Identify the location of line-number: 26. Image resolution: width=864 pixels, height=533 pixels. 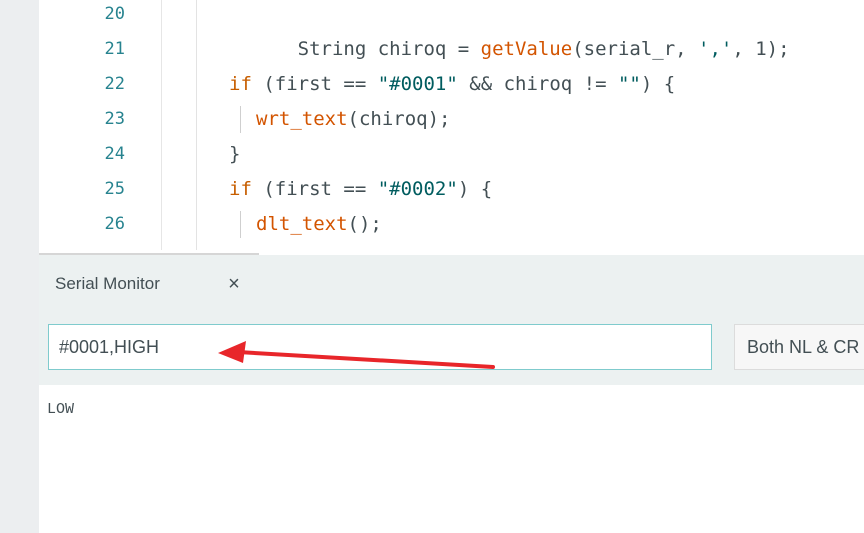
(114, 224).